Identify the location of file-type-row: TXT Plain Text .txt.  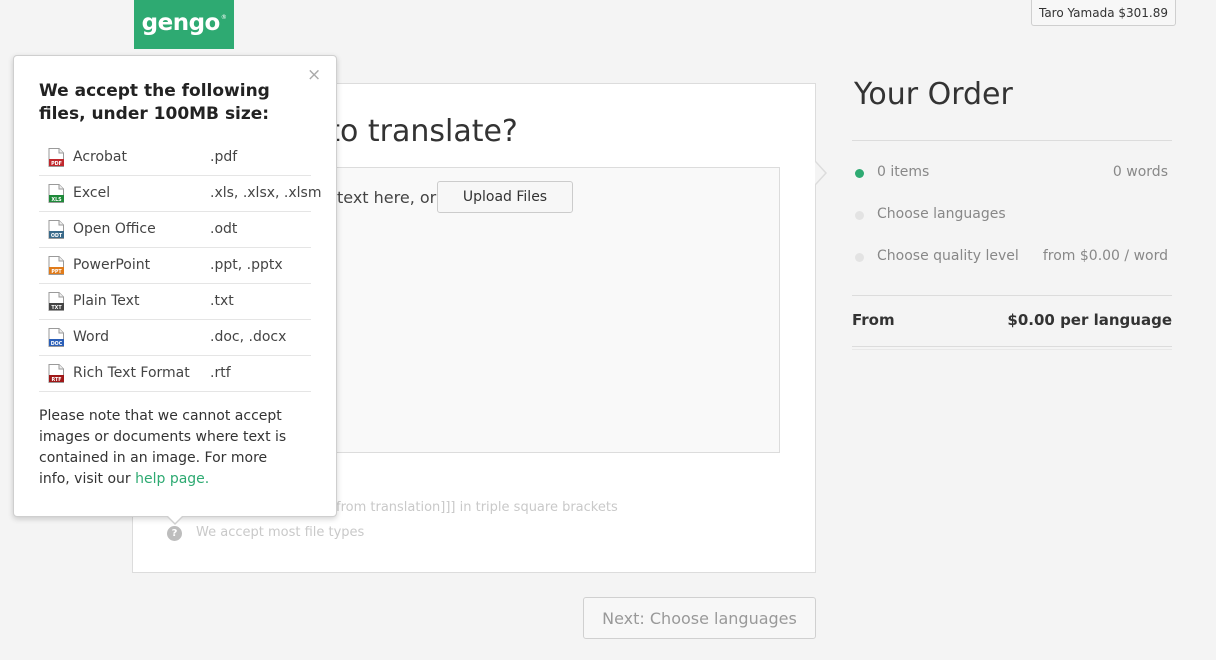
(175, 302).